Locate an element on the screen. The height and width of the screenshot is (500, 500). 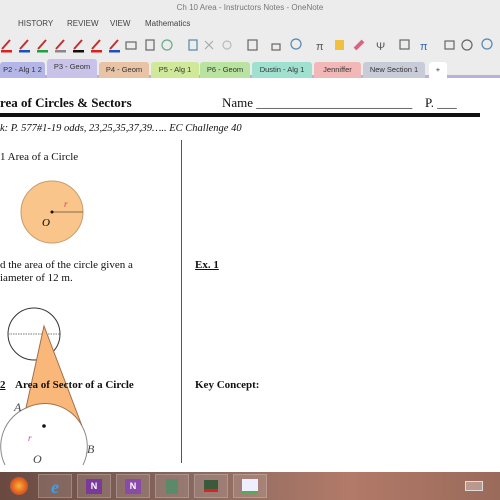
border-icon is located at coordinates (252, 45).